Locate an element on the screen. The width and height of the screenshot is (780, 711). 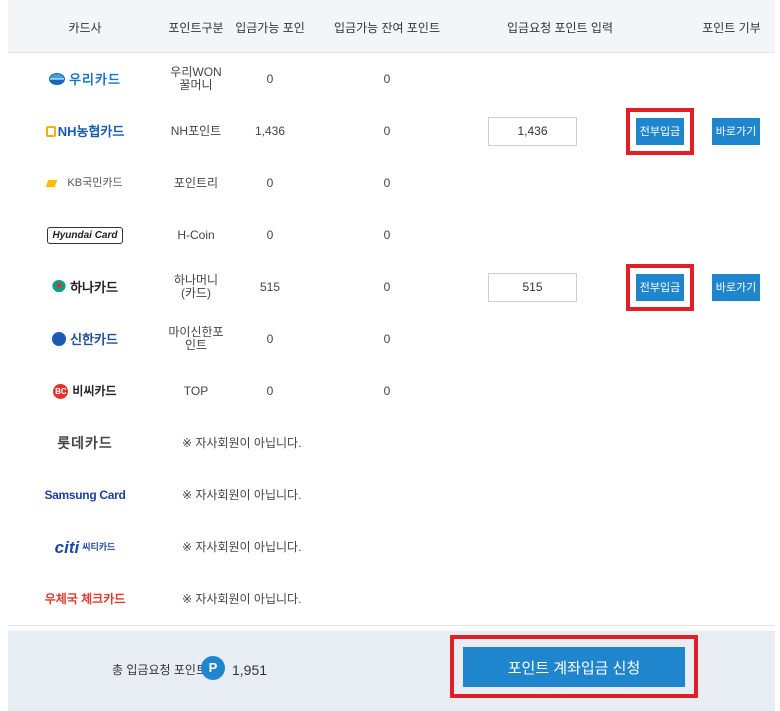
point-type: TOP is located at coordinates (196, 390).